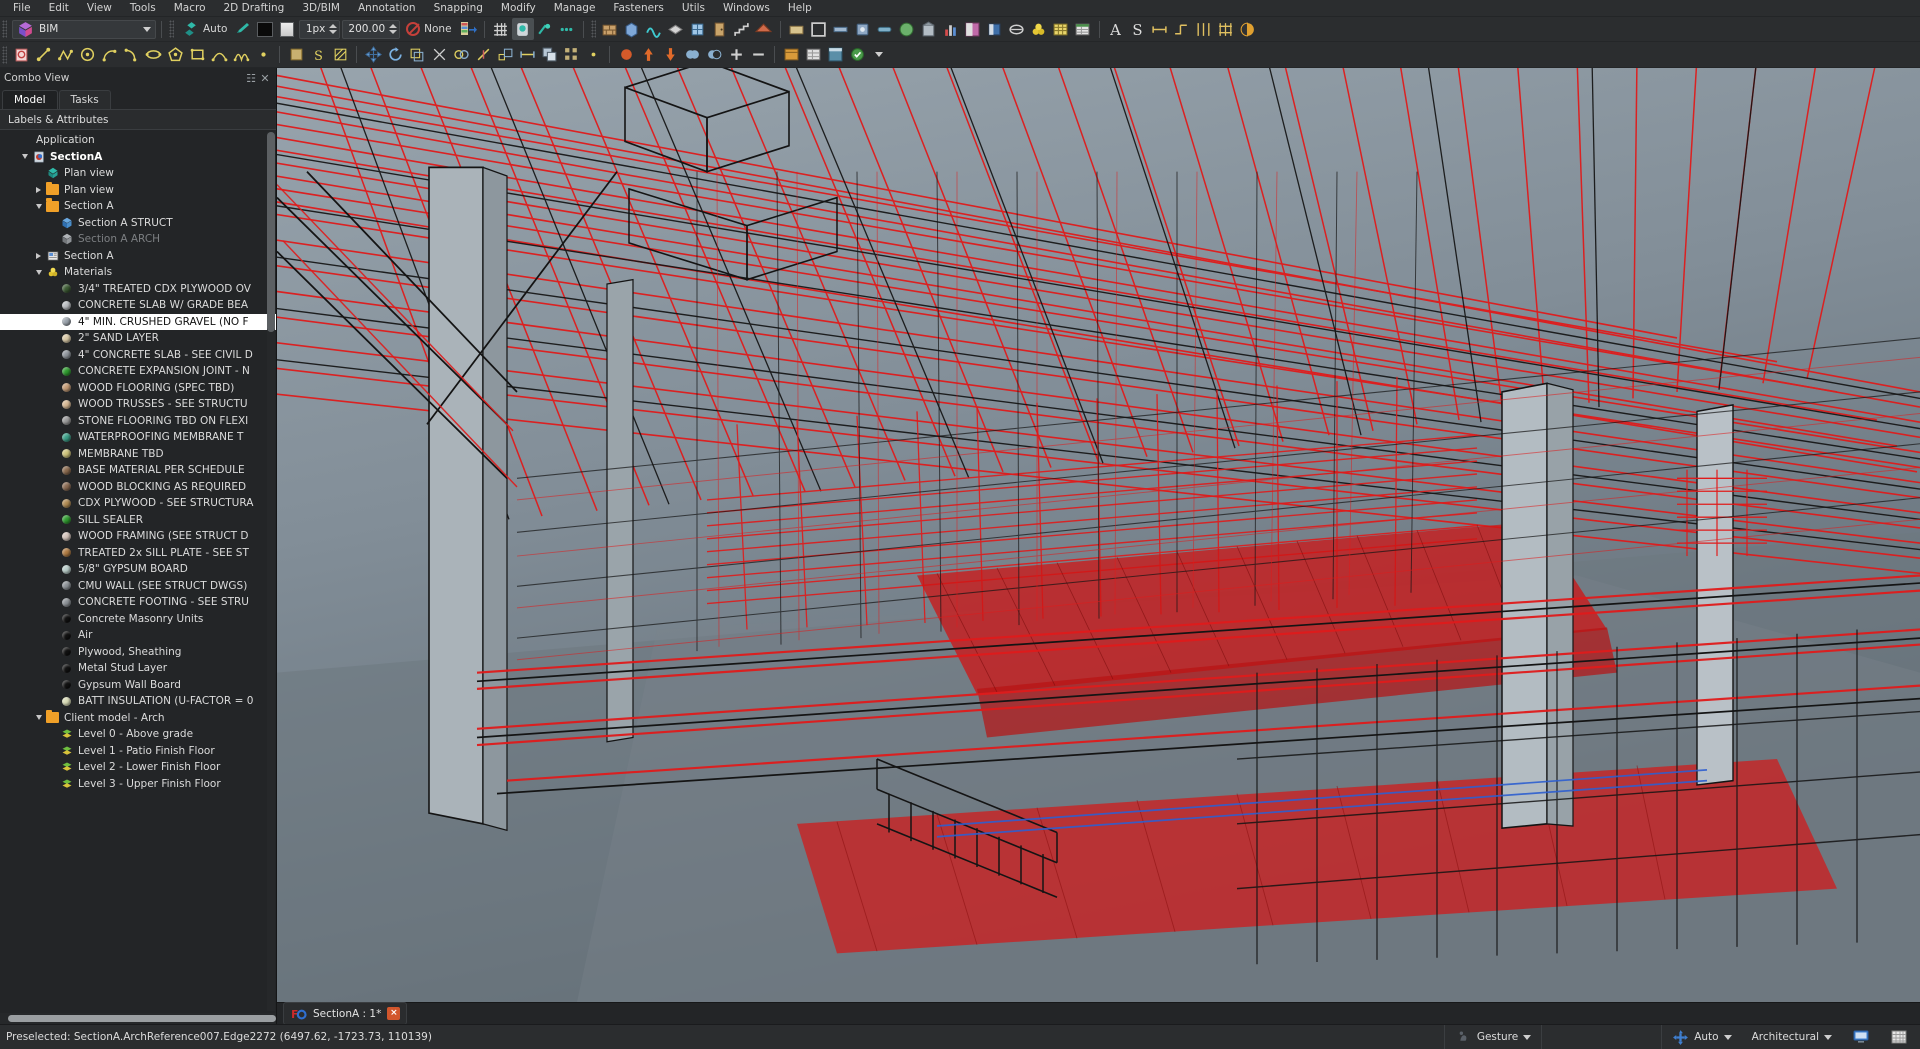 This screenshot has width=1920, height=1049. I want to click on roof-tool-button, so click(764, 29).